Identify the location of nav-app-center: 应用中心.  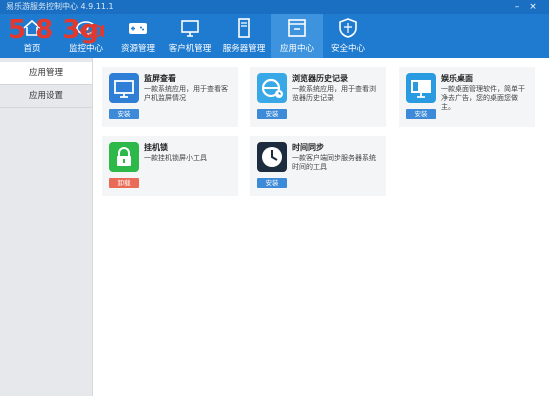
(297, 36).